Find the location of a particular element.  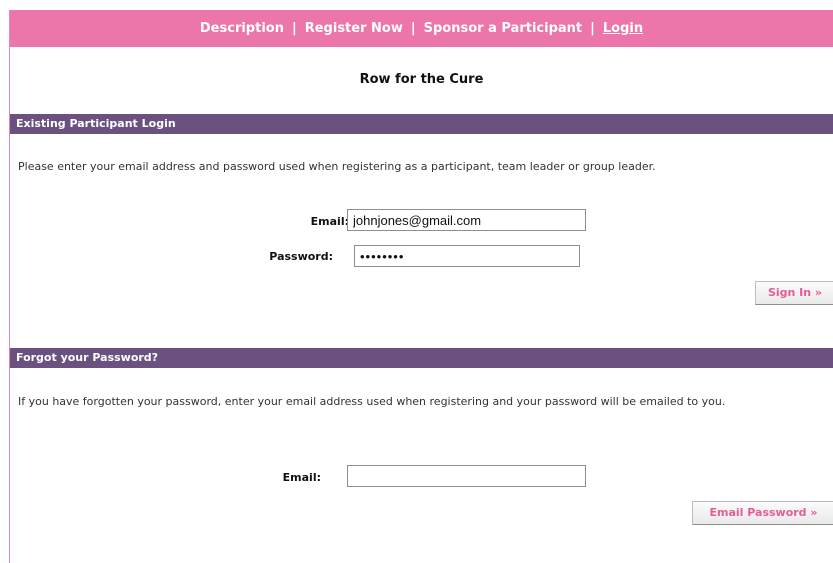

nav-link-login: Login is located at coordinates (623, 28).